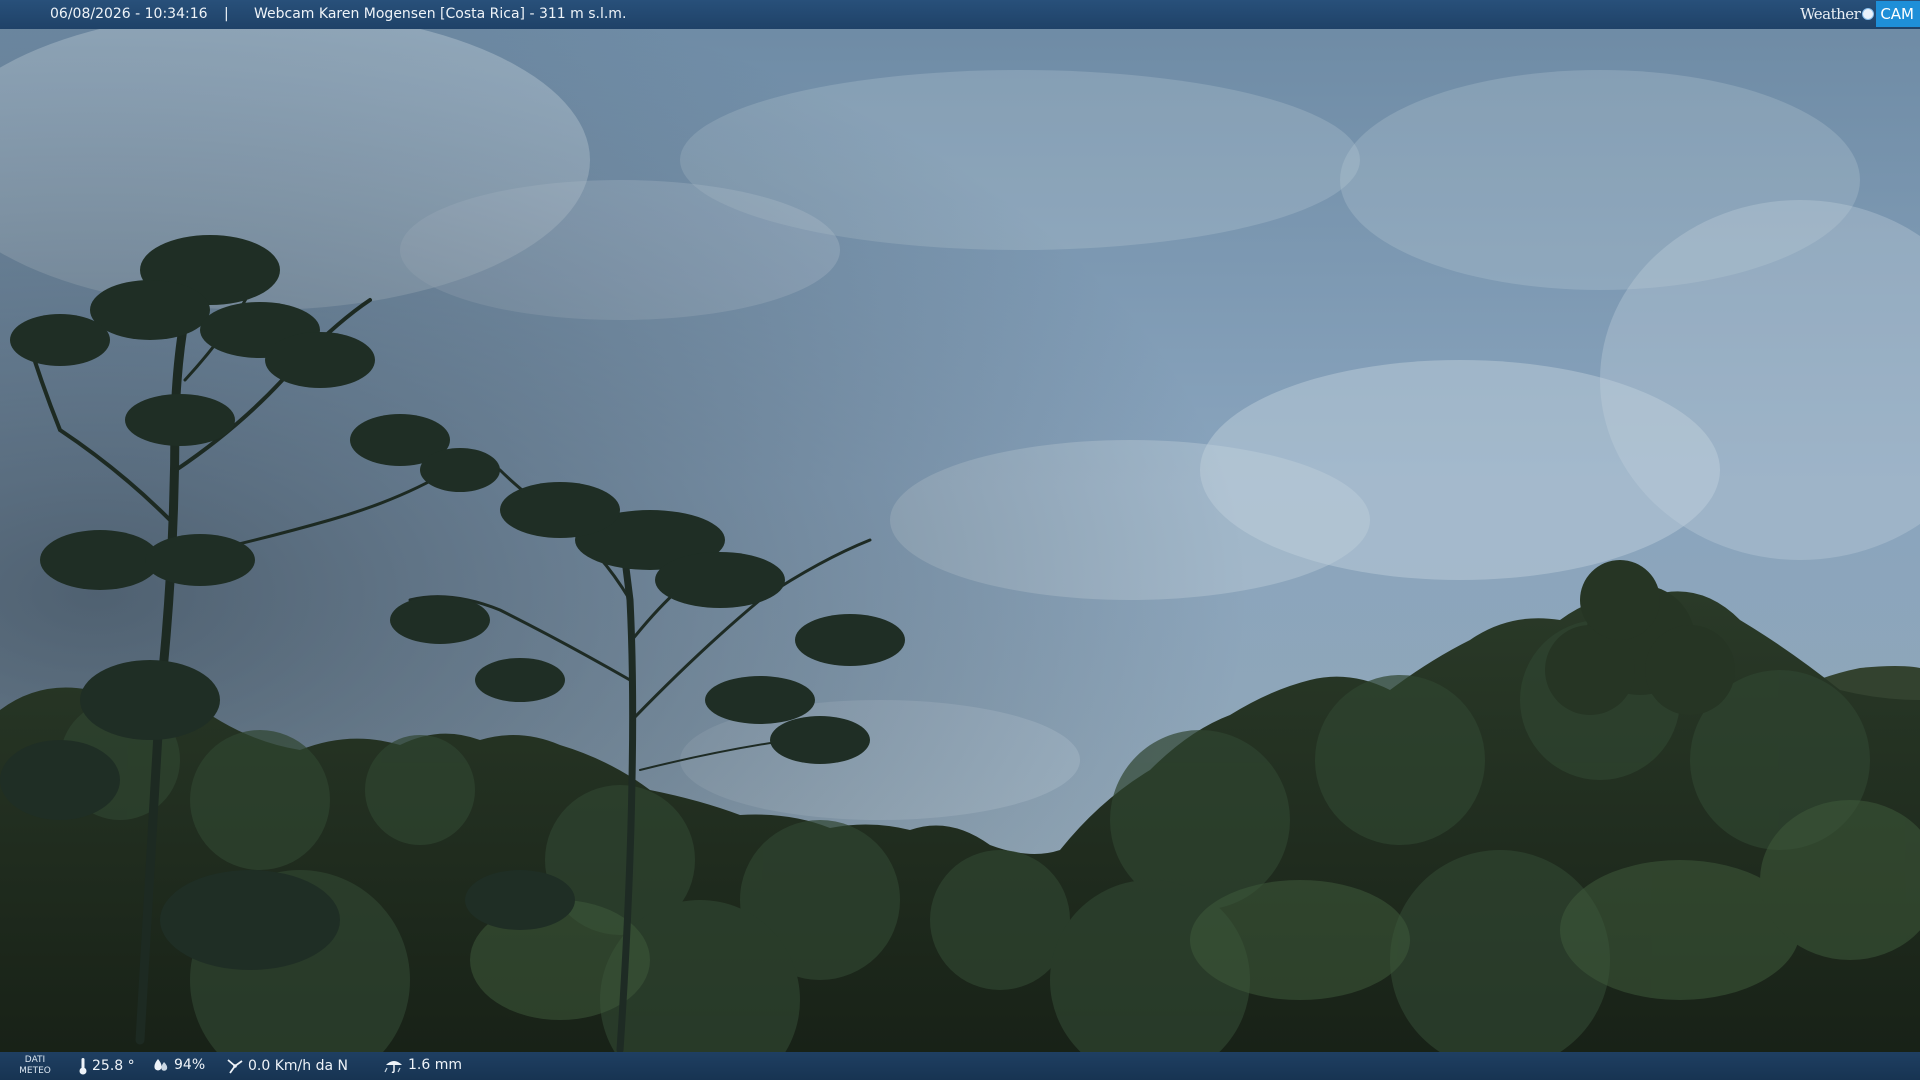 This screenshot has height=1080, width=1920. Describe the element at coordinates (161, 1065) in the screenshot. I see `humidity-drop-icon` at that location.